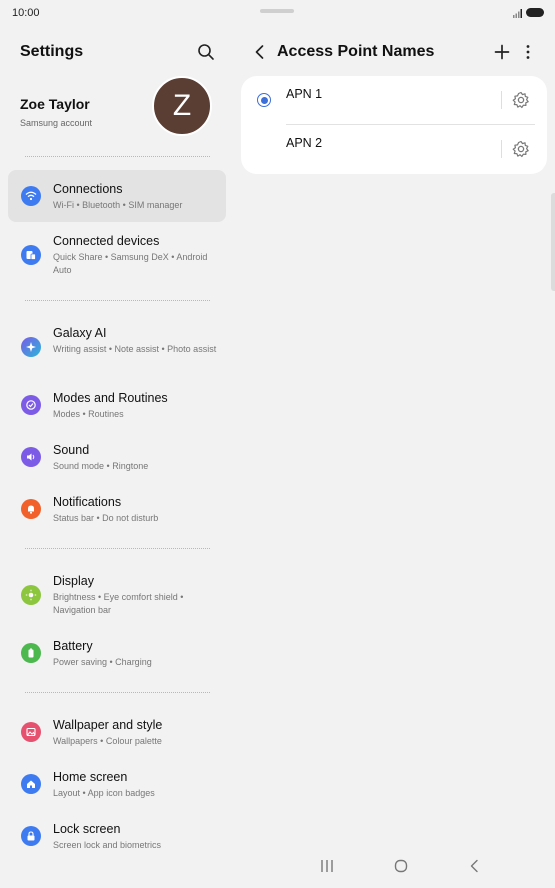 This screenshot has height=888, width=555. I want to click on avatar: Z, so click(182, 106).